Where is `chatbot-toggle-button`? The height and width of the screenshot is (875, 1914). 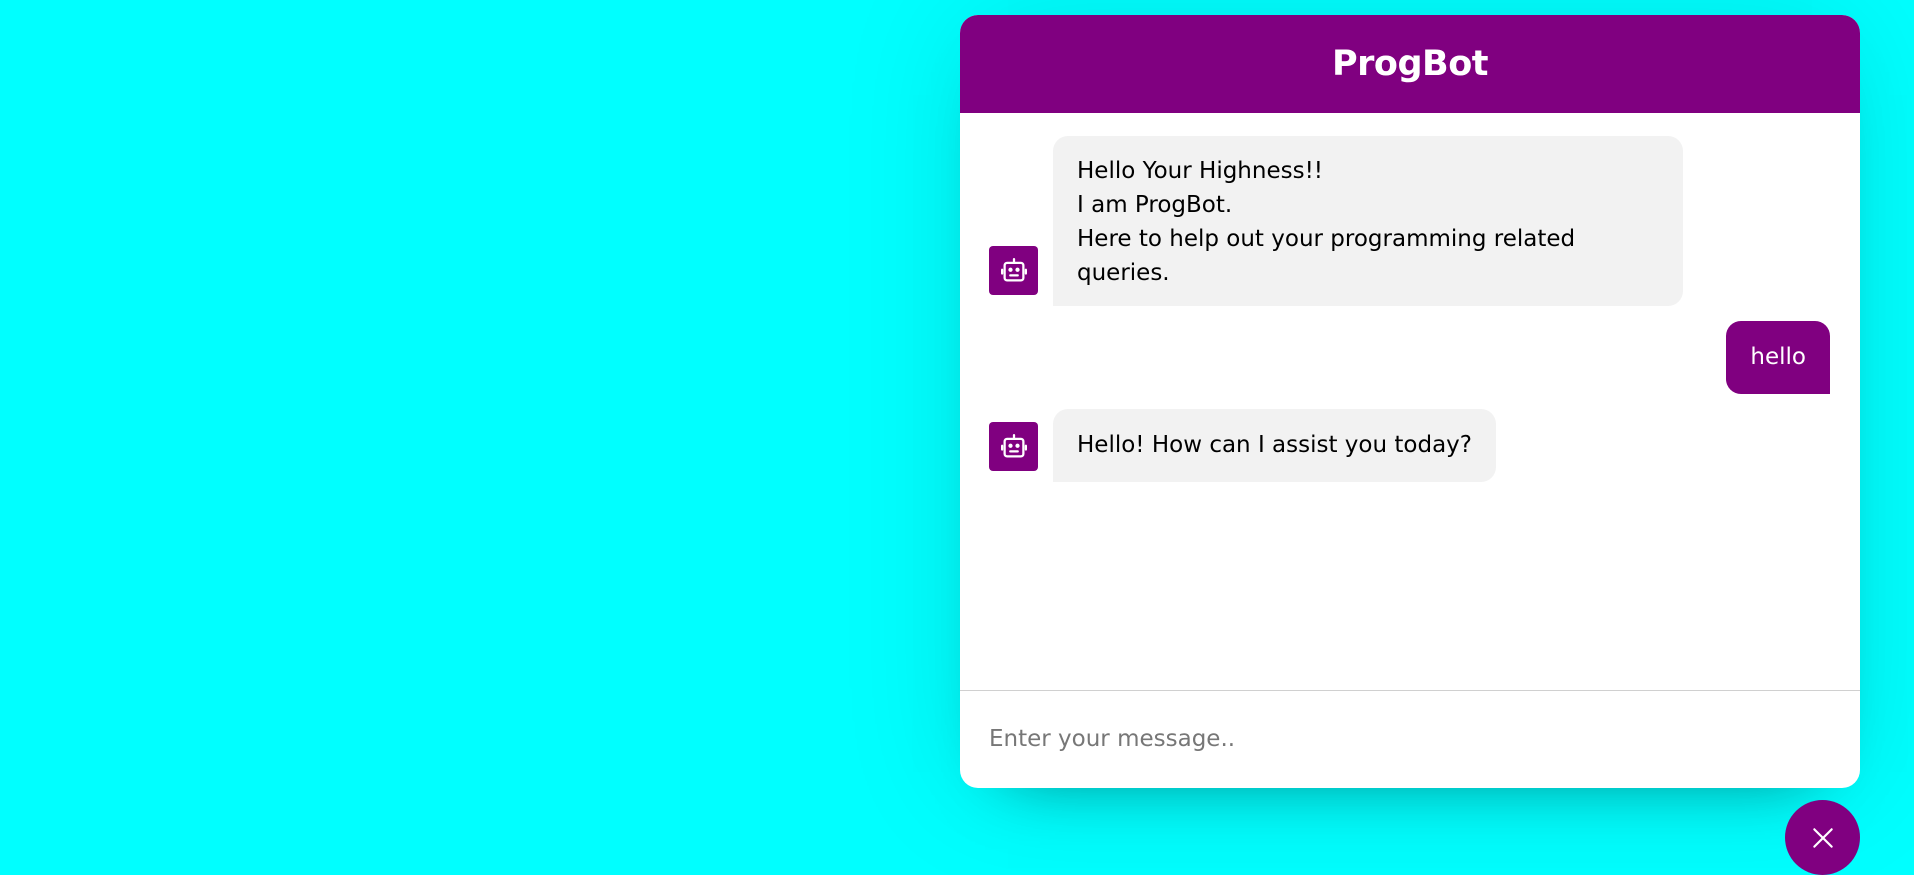 chatbot-toggle-button is located at coordinates (1822, 837).